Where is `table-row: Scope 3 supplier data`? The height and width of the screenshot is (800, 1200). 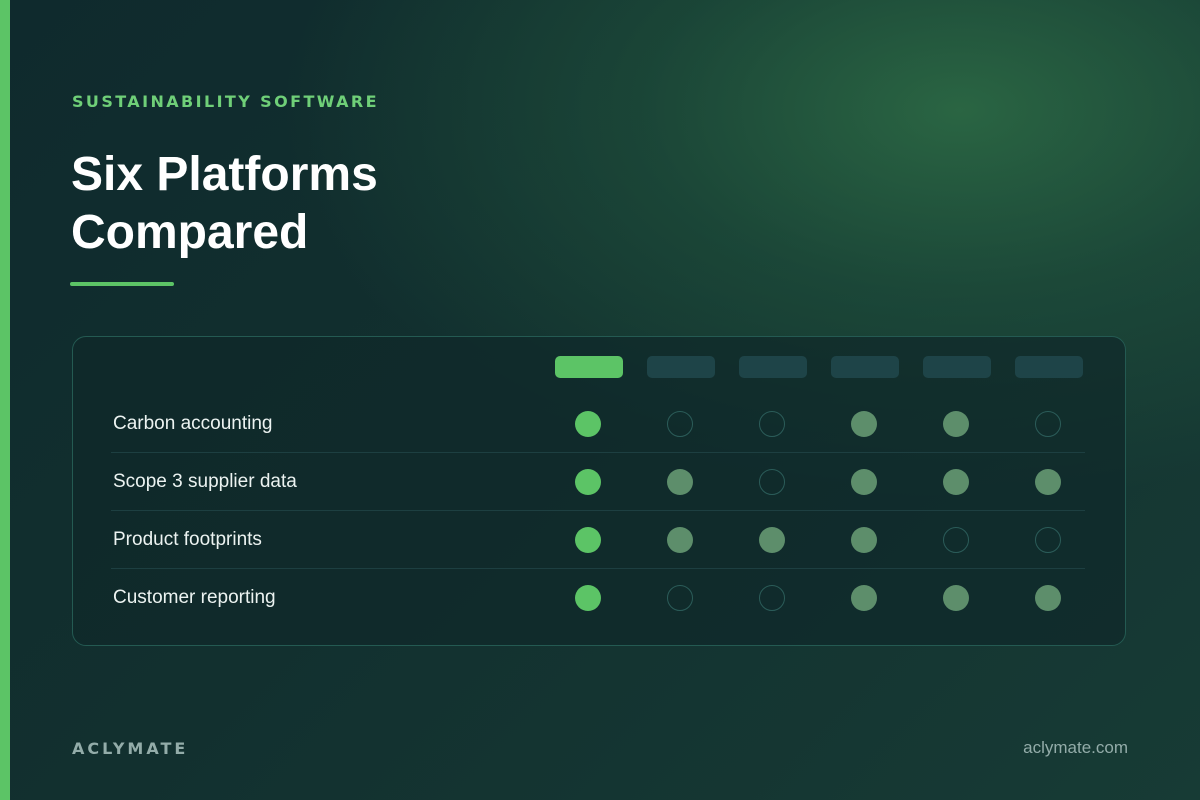
table-row: Scope 3 supplier data is located at coordinates (598, 482).